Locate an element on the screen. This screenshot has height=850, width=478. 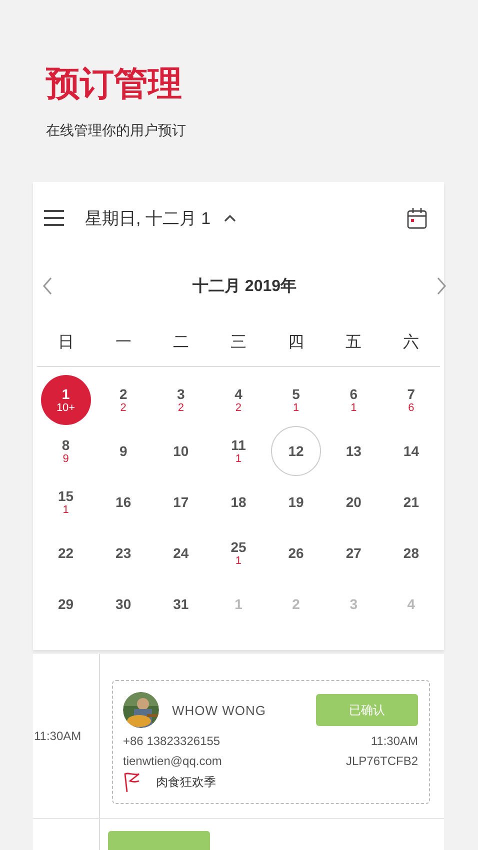
flag-icon is located at coordinates (132, 782).